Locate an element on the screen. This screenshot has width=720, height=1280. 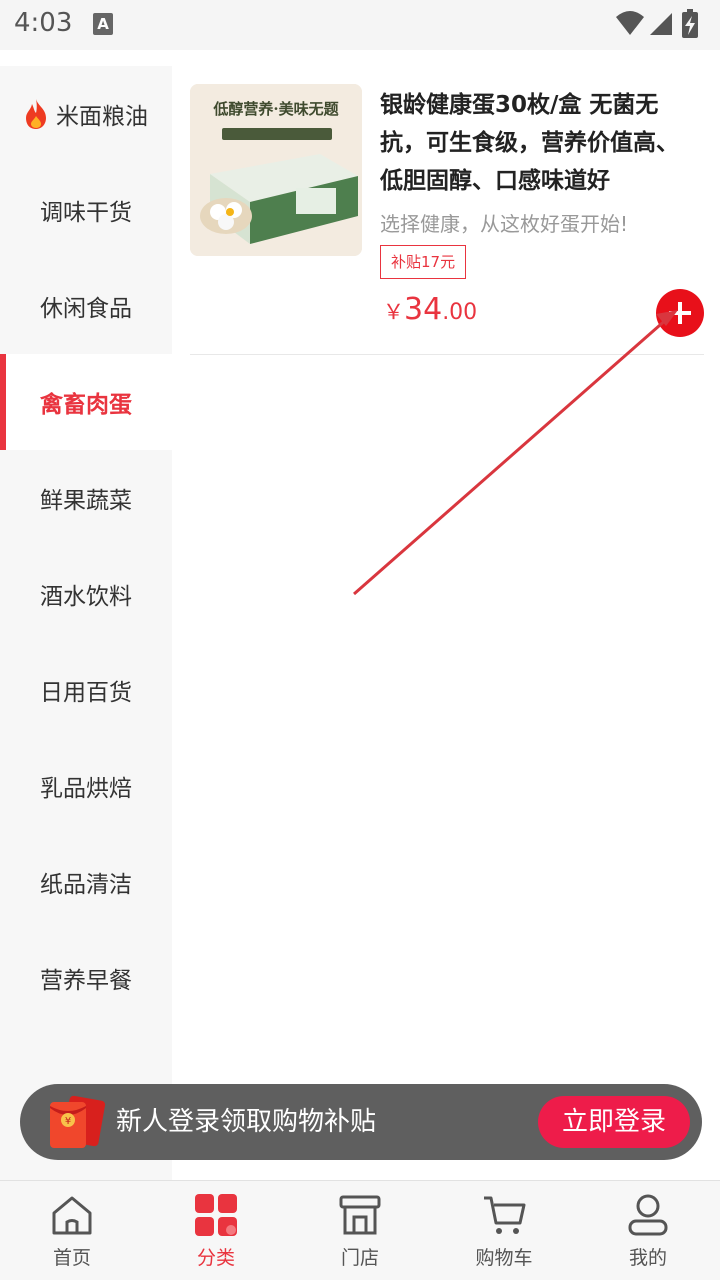
bottom-navigation: 首页 分类 门店 购物车 我的 is located at coordinates (360, 1230).